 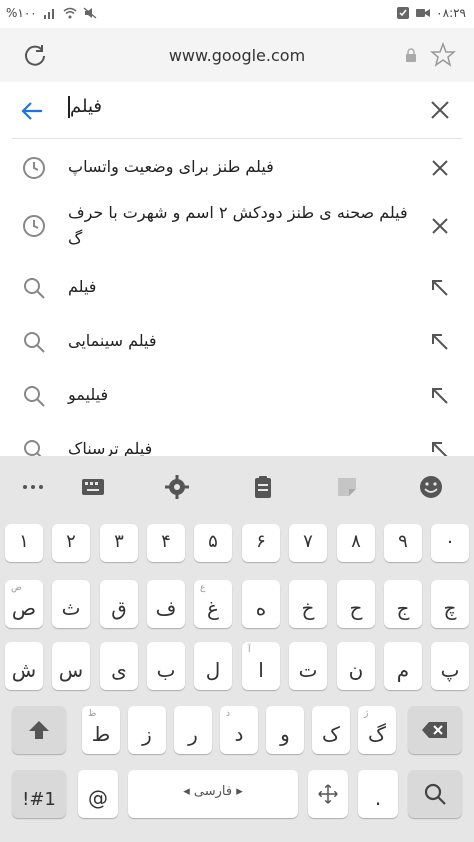 What do you see at coordinates (261, 666) in the screenshot?
I see `letter-key: آا` at bounding box center [261, 666].